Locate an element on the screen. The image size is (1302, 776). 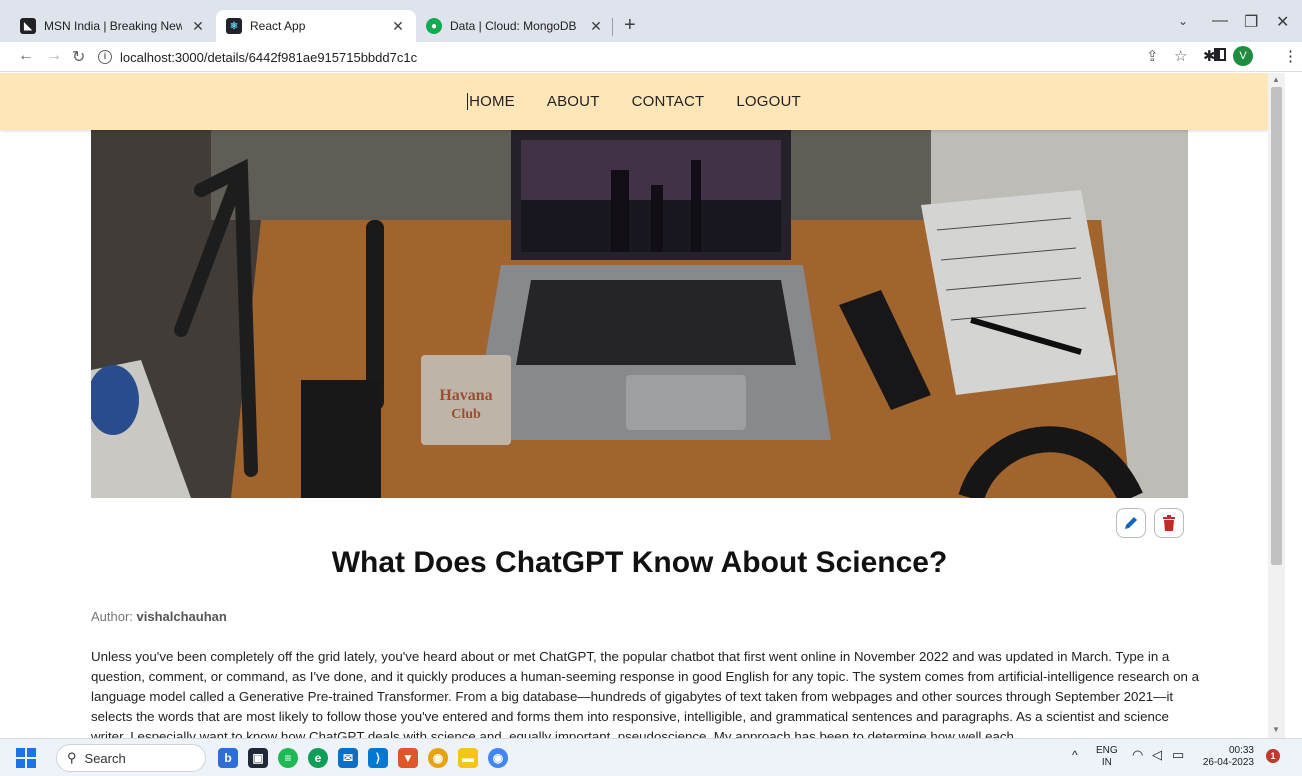
clock-date: 26-04-2023 is located at coordinates (1228, 762).